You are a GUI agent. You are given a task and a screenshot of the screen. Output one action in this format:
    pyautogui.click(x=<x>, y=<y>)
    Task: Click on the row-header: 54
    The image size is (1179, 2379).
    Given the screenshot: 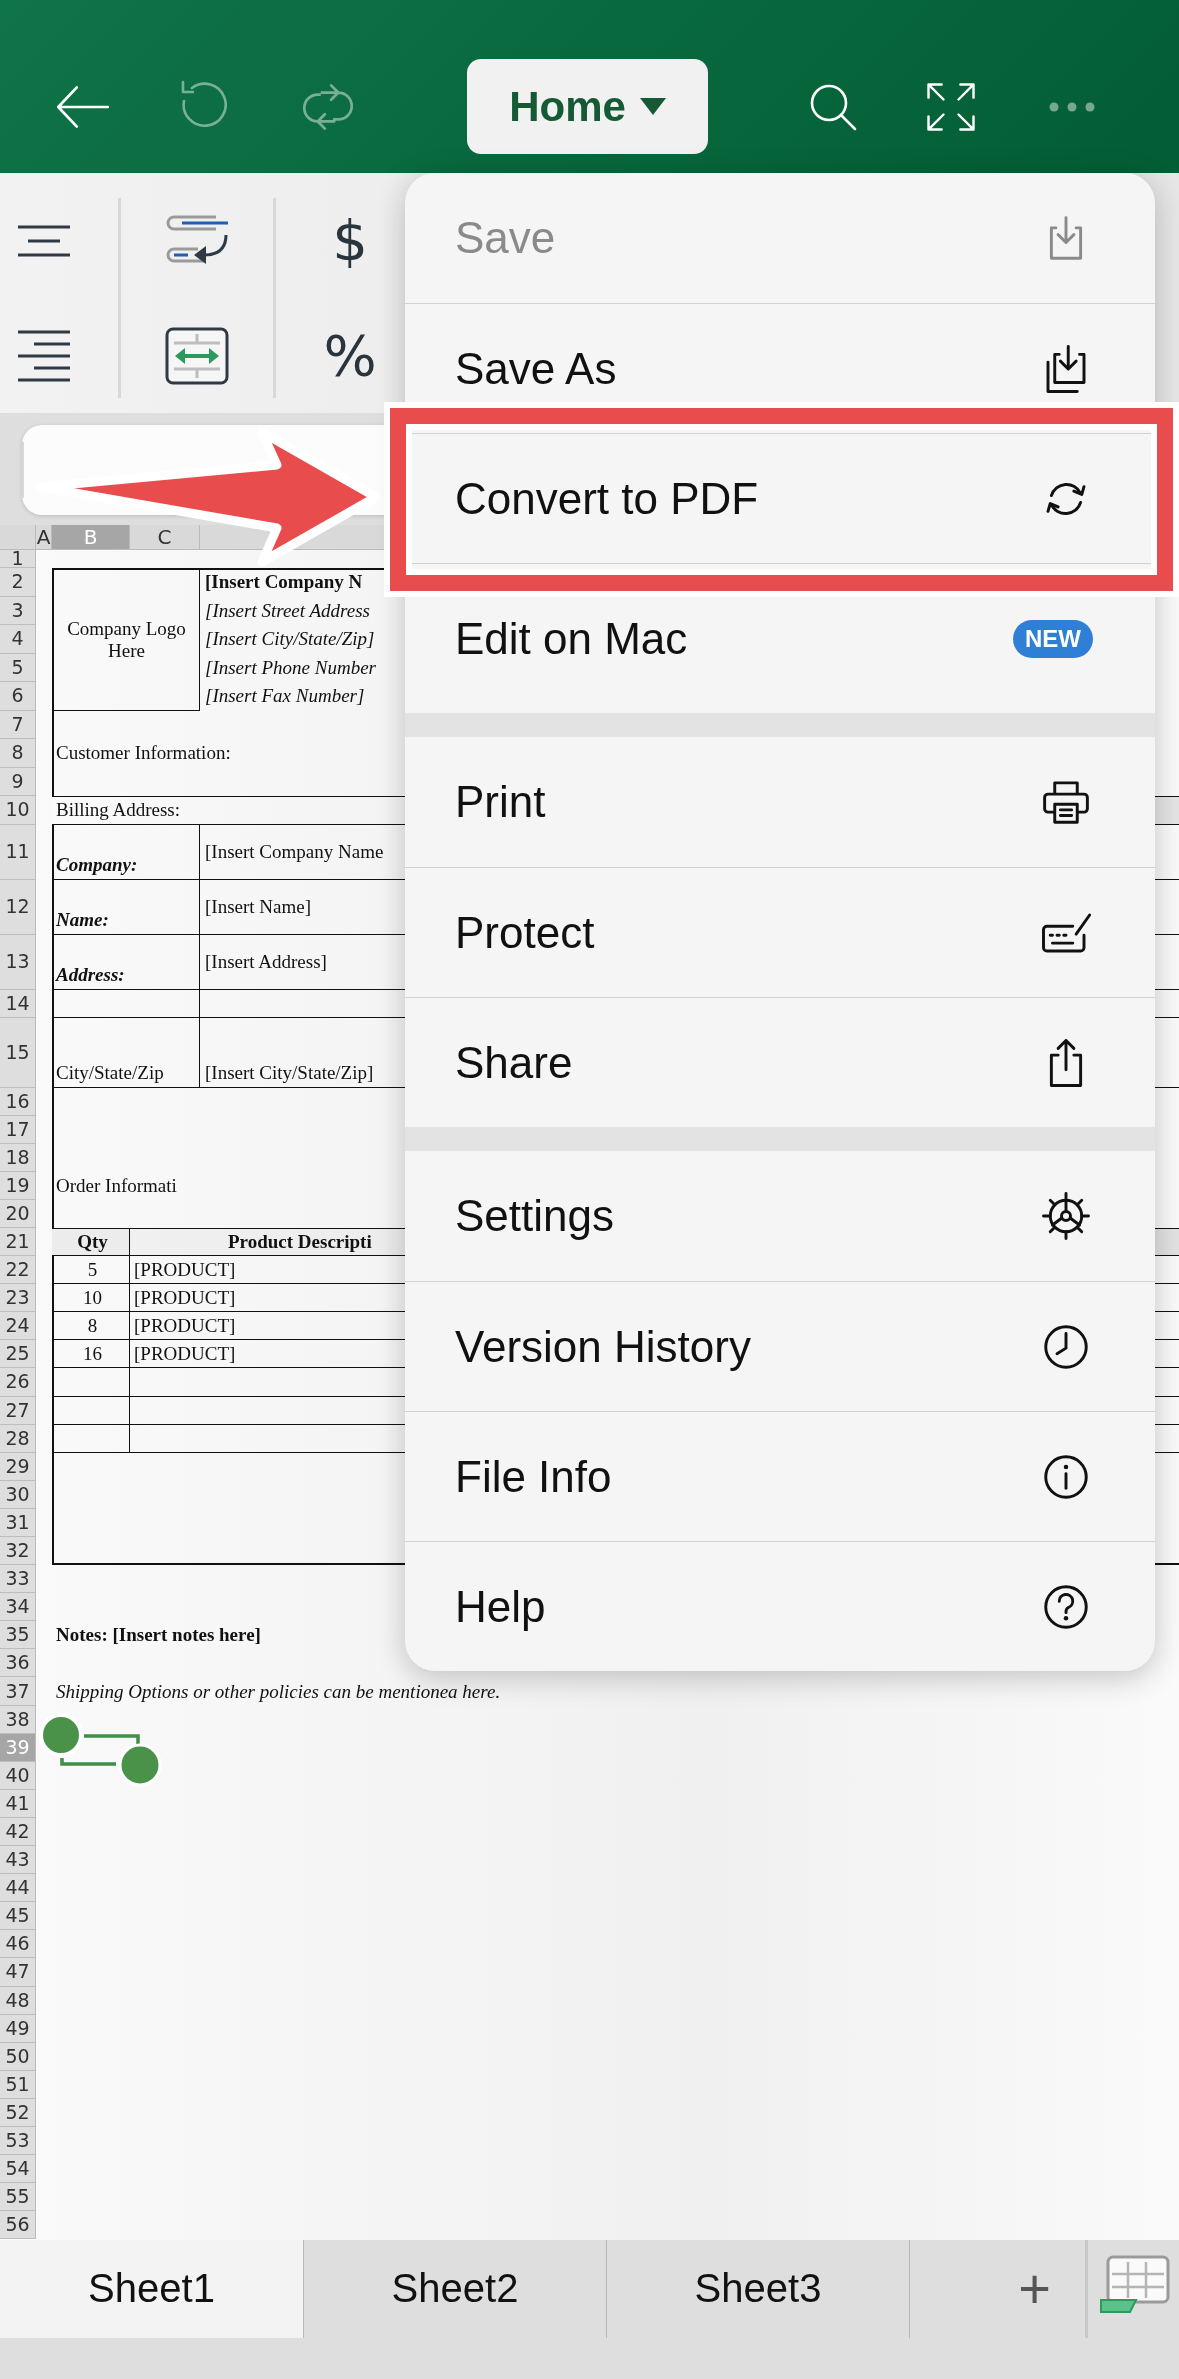 What is the action you would take?
    pyautogui.click(x=18, y=2169)
    